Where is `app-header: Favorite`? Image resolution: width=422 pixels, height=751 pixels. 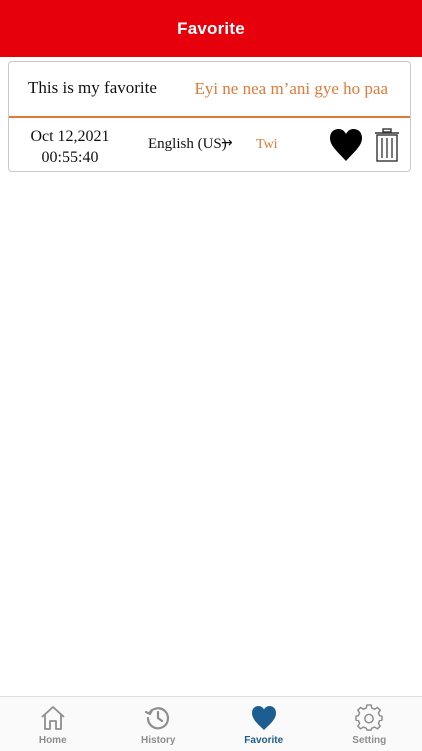 app-header: Favorite is located at coordinates (211, 28).